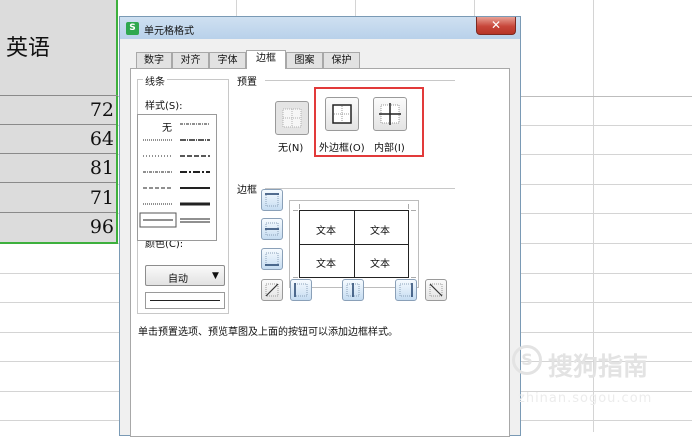 The height and width of the screenshot is (437, 692). I want to click on diagonal-down-icon, so click(436, 290).